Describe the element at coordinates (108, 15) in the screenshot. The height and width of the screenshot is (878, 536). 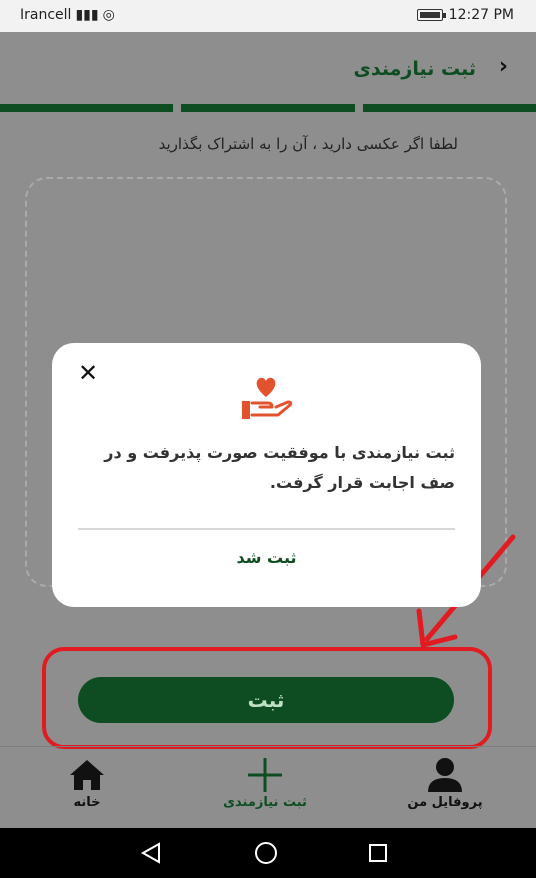
I see `hotspot-icon: ◎` at that location.